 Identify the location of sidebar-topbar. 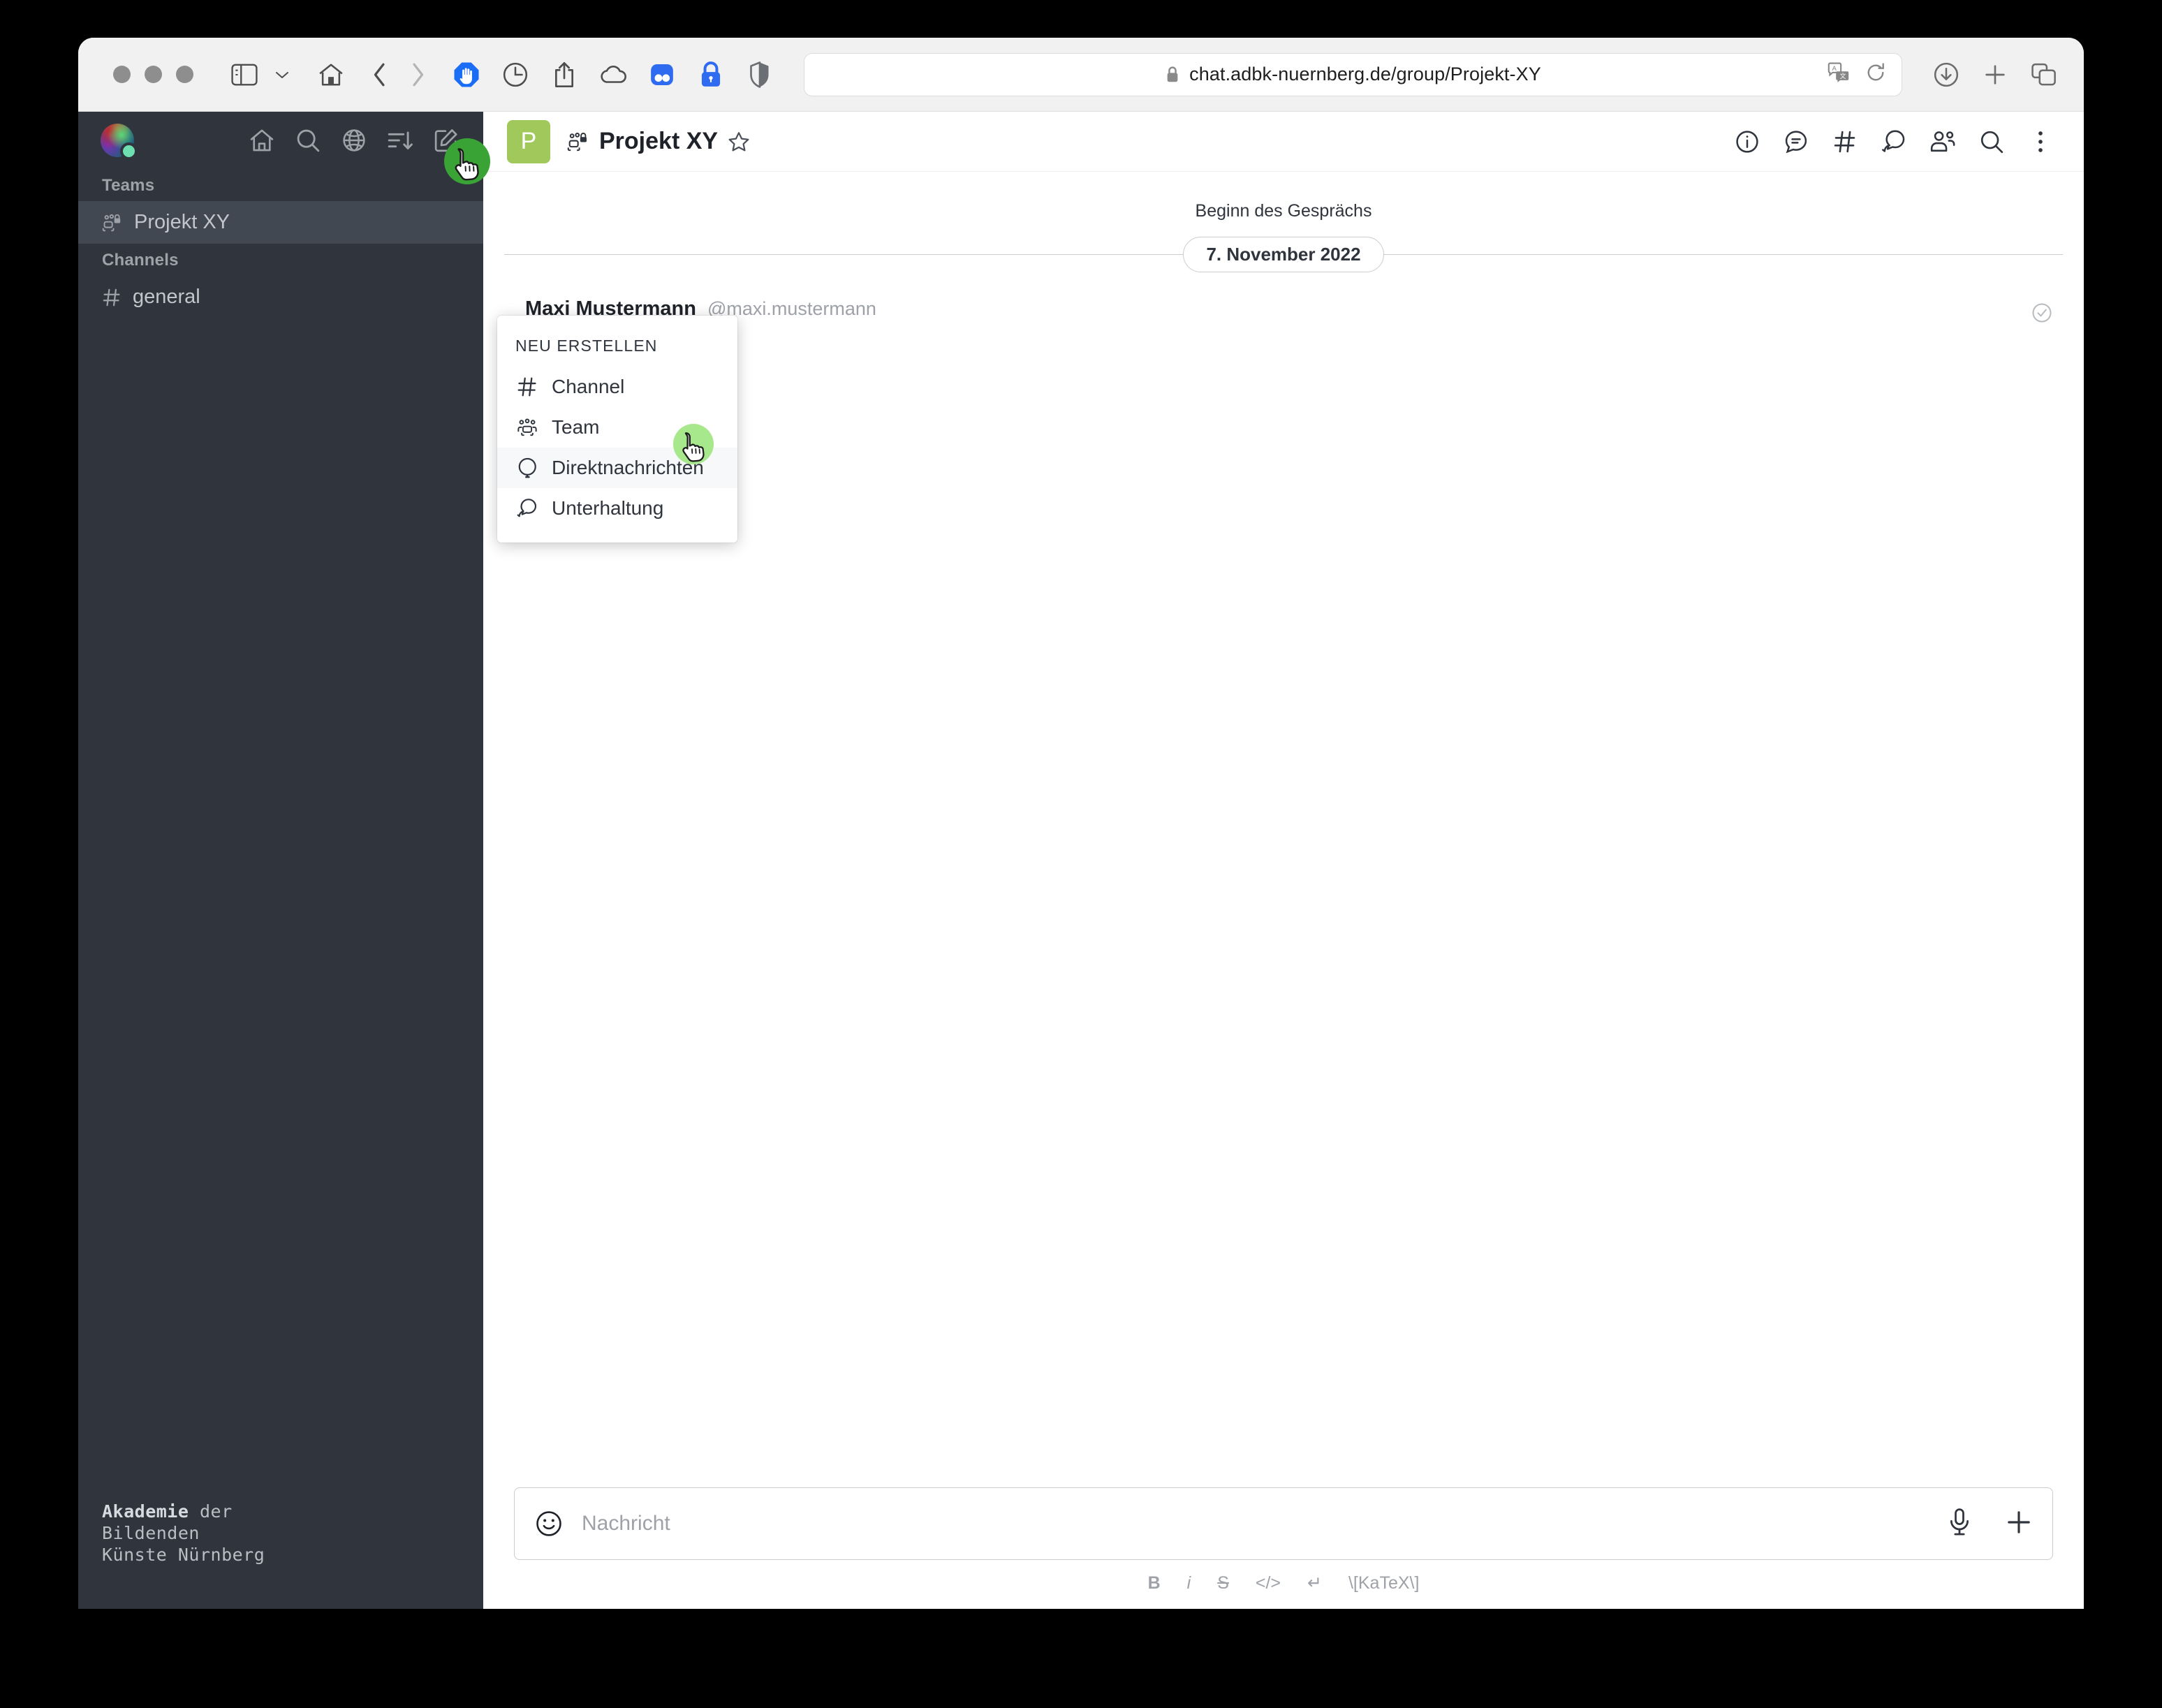
(284, 148).